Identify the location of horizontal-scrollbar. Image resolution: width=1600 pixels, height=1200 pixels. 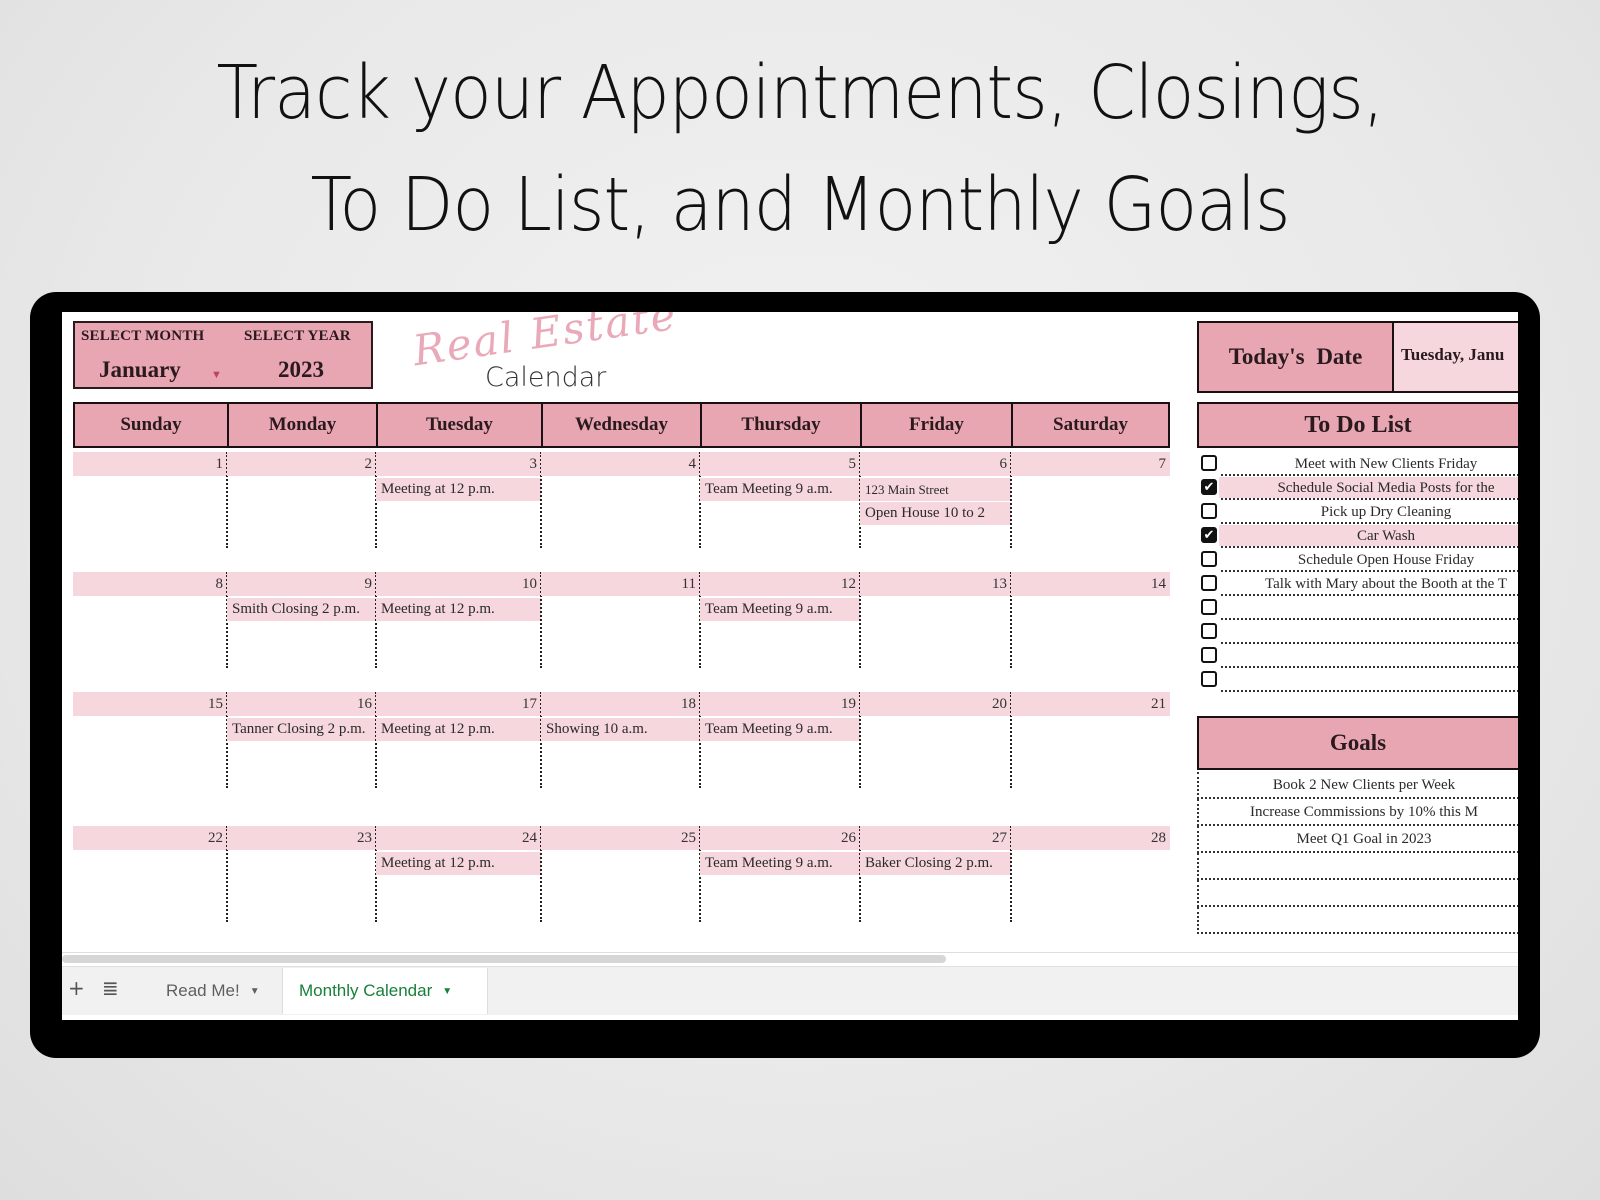
(504, 959).